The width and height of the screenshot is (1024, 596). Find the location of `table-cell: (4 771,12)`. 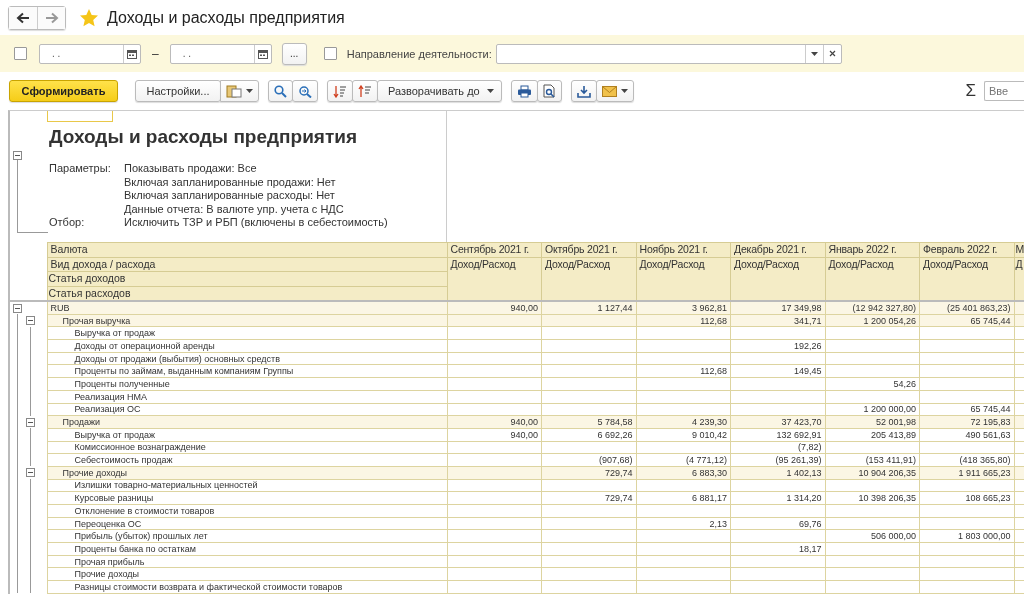

table-cell: (4 771,12) is located at coordinates (706, 460).